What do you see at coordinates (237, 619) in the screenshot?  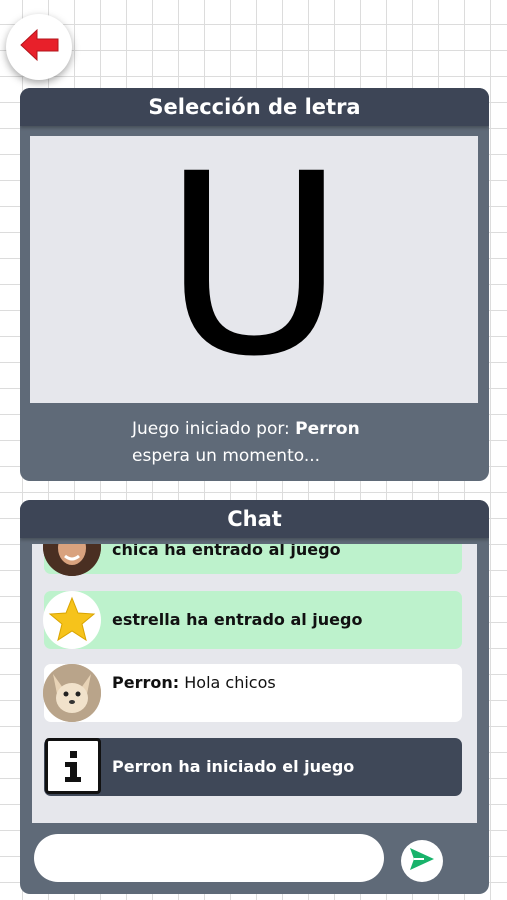 I see `message-text: estrella ha entrado al juego` at bounding box center [237, 619].